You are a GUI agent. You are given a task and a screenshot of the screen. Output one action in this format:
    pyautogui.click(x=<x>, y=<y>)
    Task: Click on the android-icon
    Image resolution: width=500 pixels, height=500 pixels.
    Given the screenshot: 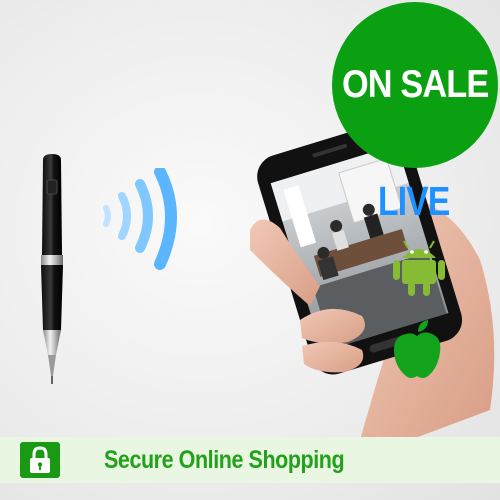 What is the action you would take?
    pyautogui.click(x=419, y=268)
    